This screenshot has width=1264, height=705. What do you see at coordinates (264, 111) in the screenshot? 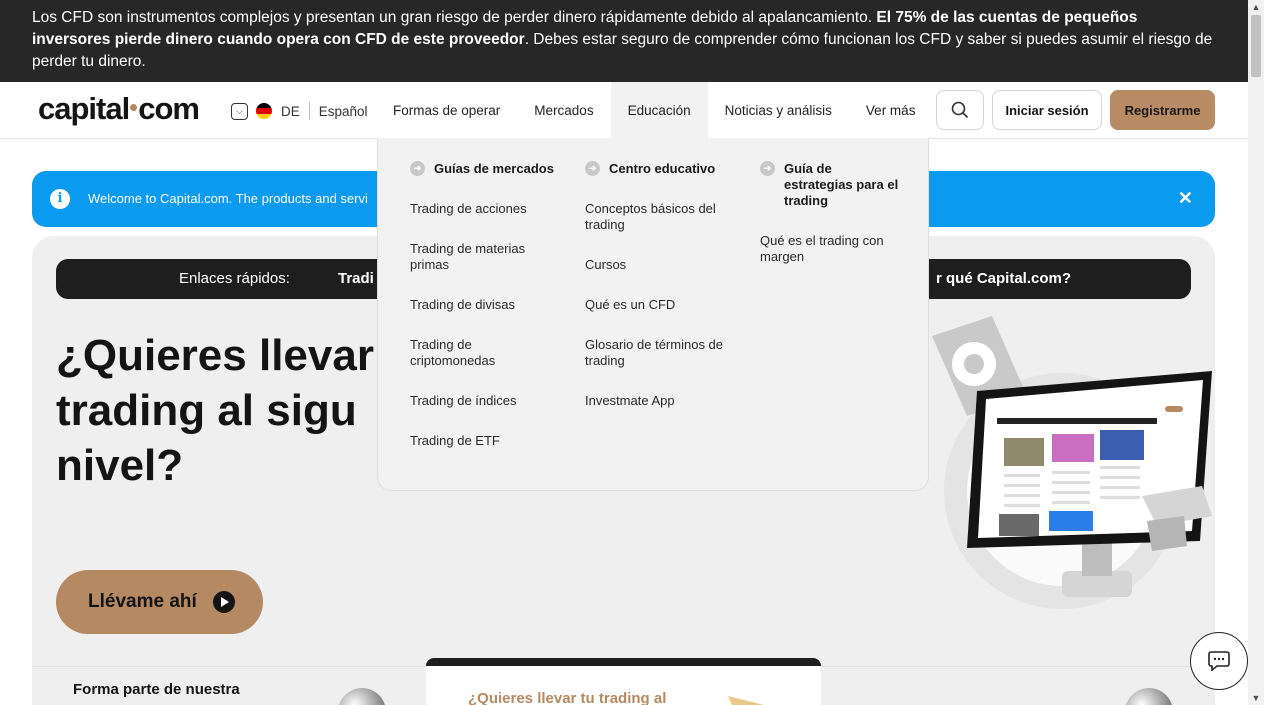
I see `germany-flag-icon` at bounding box center [264, 111].